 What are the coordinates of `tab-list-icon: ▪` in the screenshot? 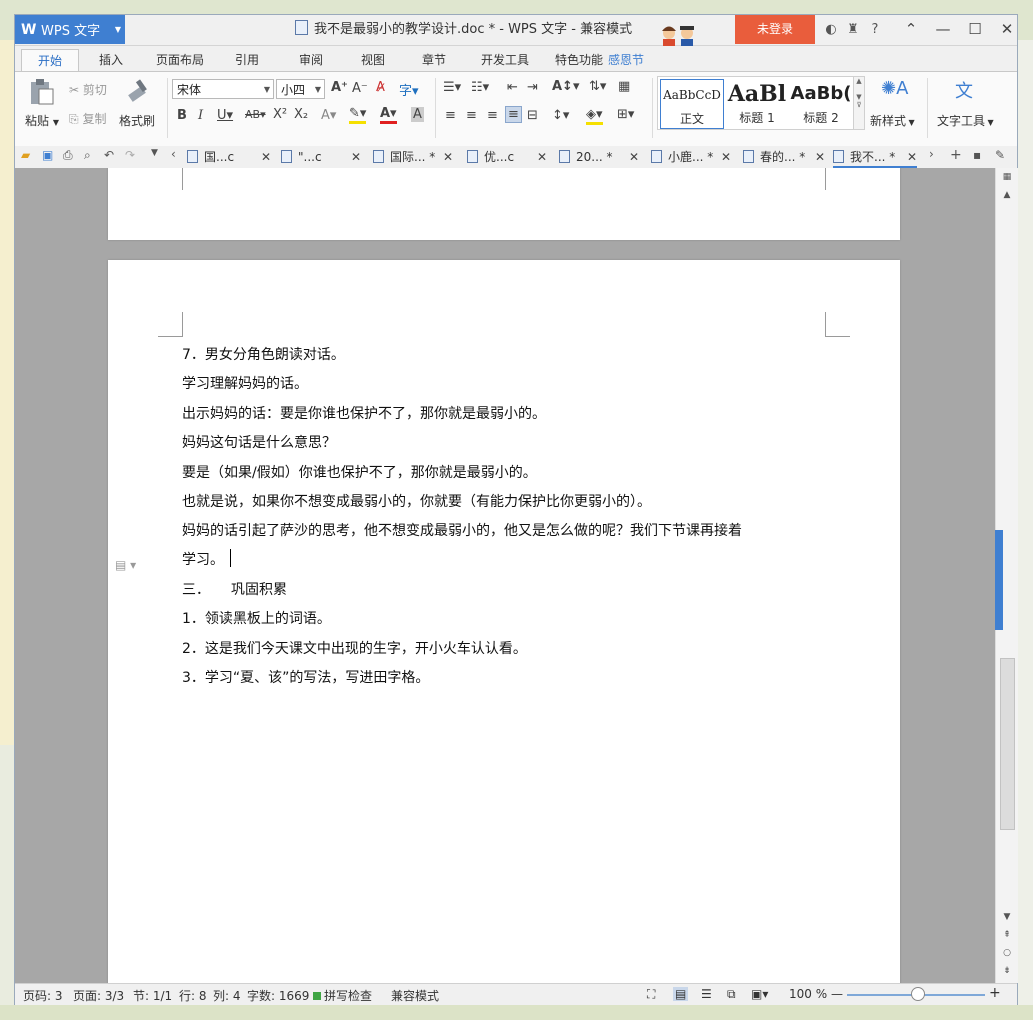 It's located at (977, 155).